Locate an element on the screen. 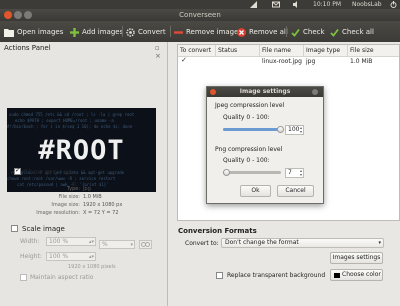  width-value: 100 % is located at coordinates (59, 241).